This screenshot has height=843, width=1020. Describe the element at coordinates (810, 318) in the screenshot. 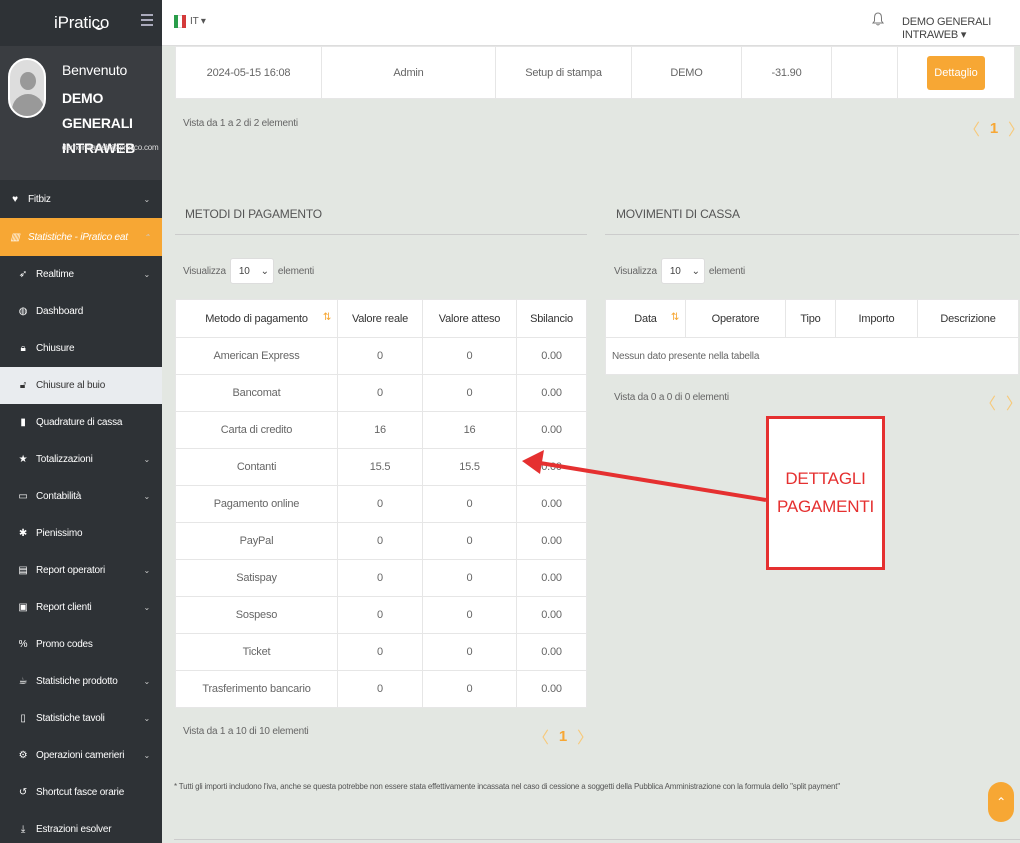

I see `column-header-tipo: Tipo` at that location.